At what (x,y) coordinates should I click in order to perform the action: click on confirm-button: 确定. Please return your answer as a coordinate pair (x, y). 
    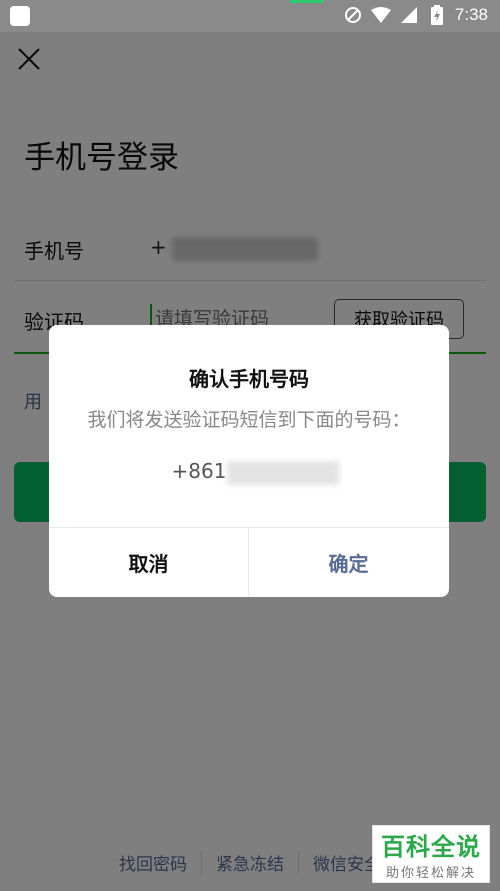
    Looking at the image, I should click on (348, 562).